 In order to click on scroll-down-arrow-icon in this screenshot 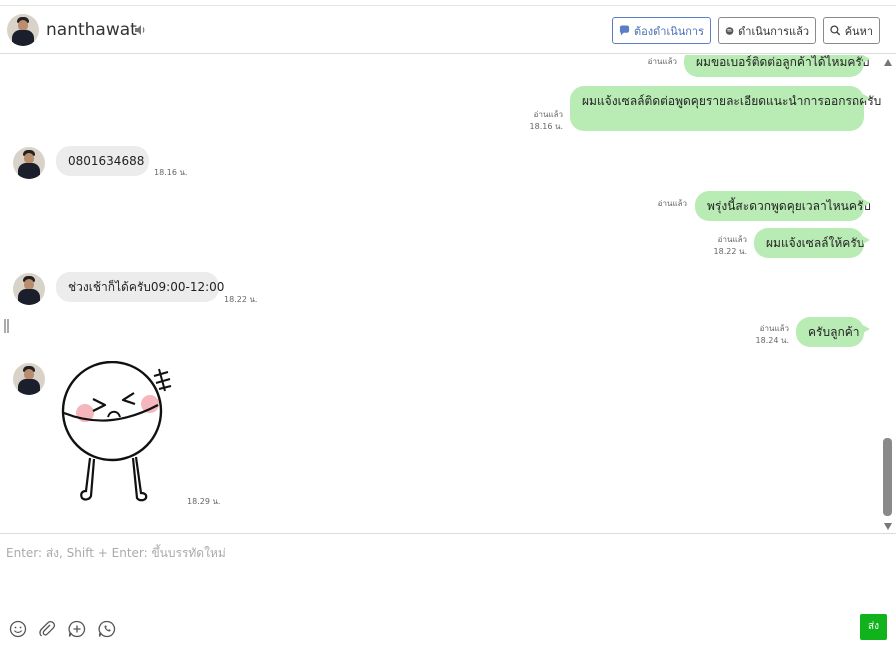, I will do `click(888, 526)`.